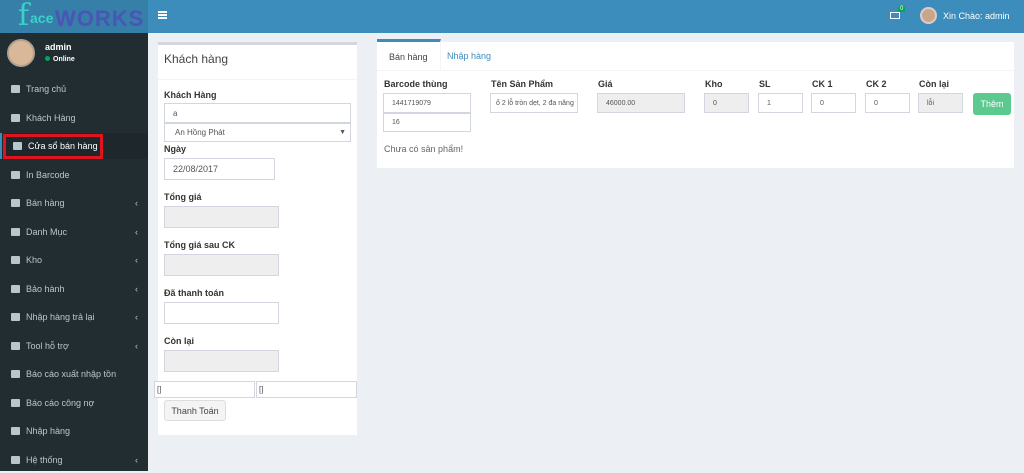 The height and width of the screenshot is (473, 1024). Describe the element at coordinates (15, 117) in the screenshot. I see `users-icon` at that location.